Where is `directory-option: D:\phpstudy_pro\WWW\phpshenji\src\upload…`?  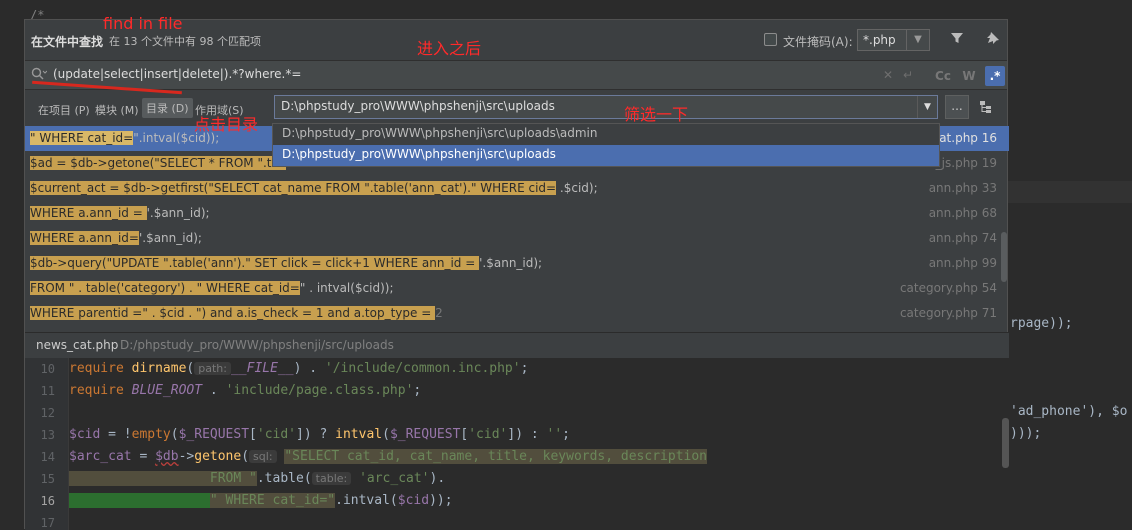 directory-option: D:\phpstudy_pro\WWW\phpshenji\src\upload… is located at coordinates (606, 134).